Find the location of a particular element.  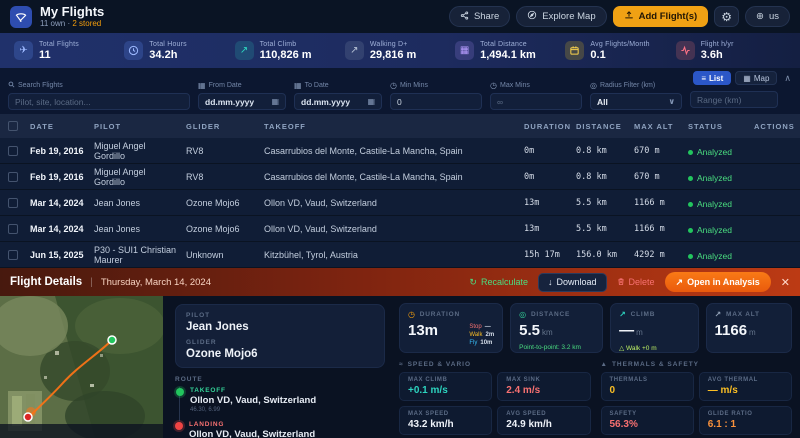

paraglider-logo-icon is located at coordinates (21, 16).